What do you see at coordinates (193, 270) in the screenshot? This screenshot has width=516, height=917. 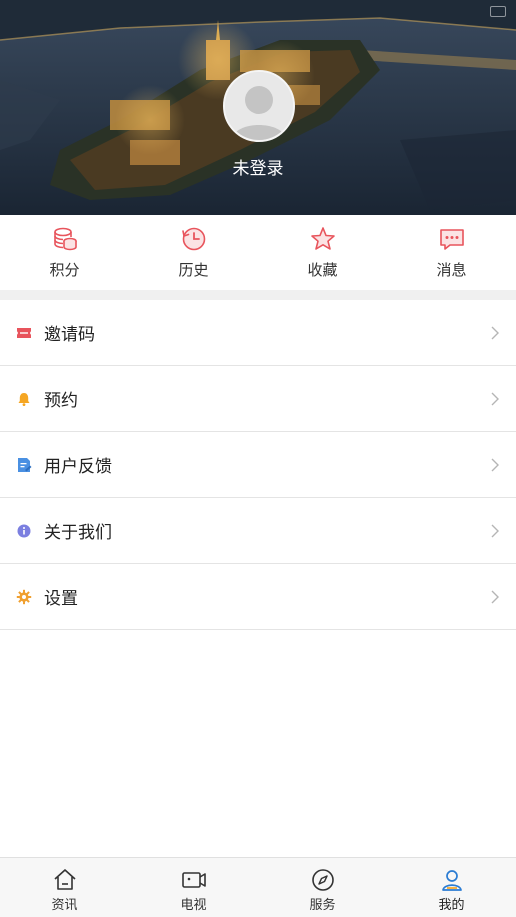 I see `quick-item-label: 历史` at bounding box center [193, 270].